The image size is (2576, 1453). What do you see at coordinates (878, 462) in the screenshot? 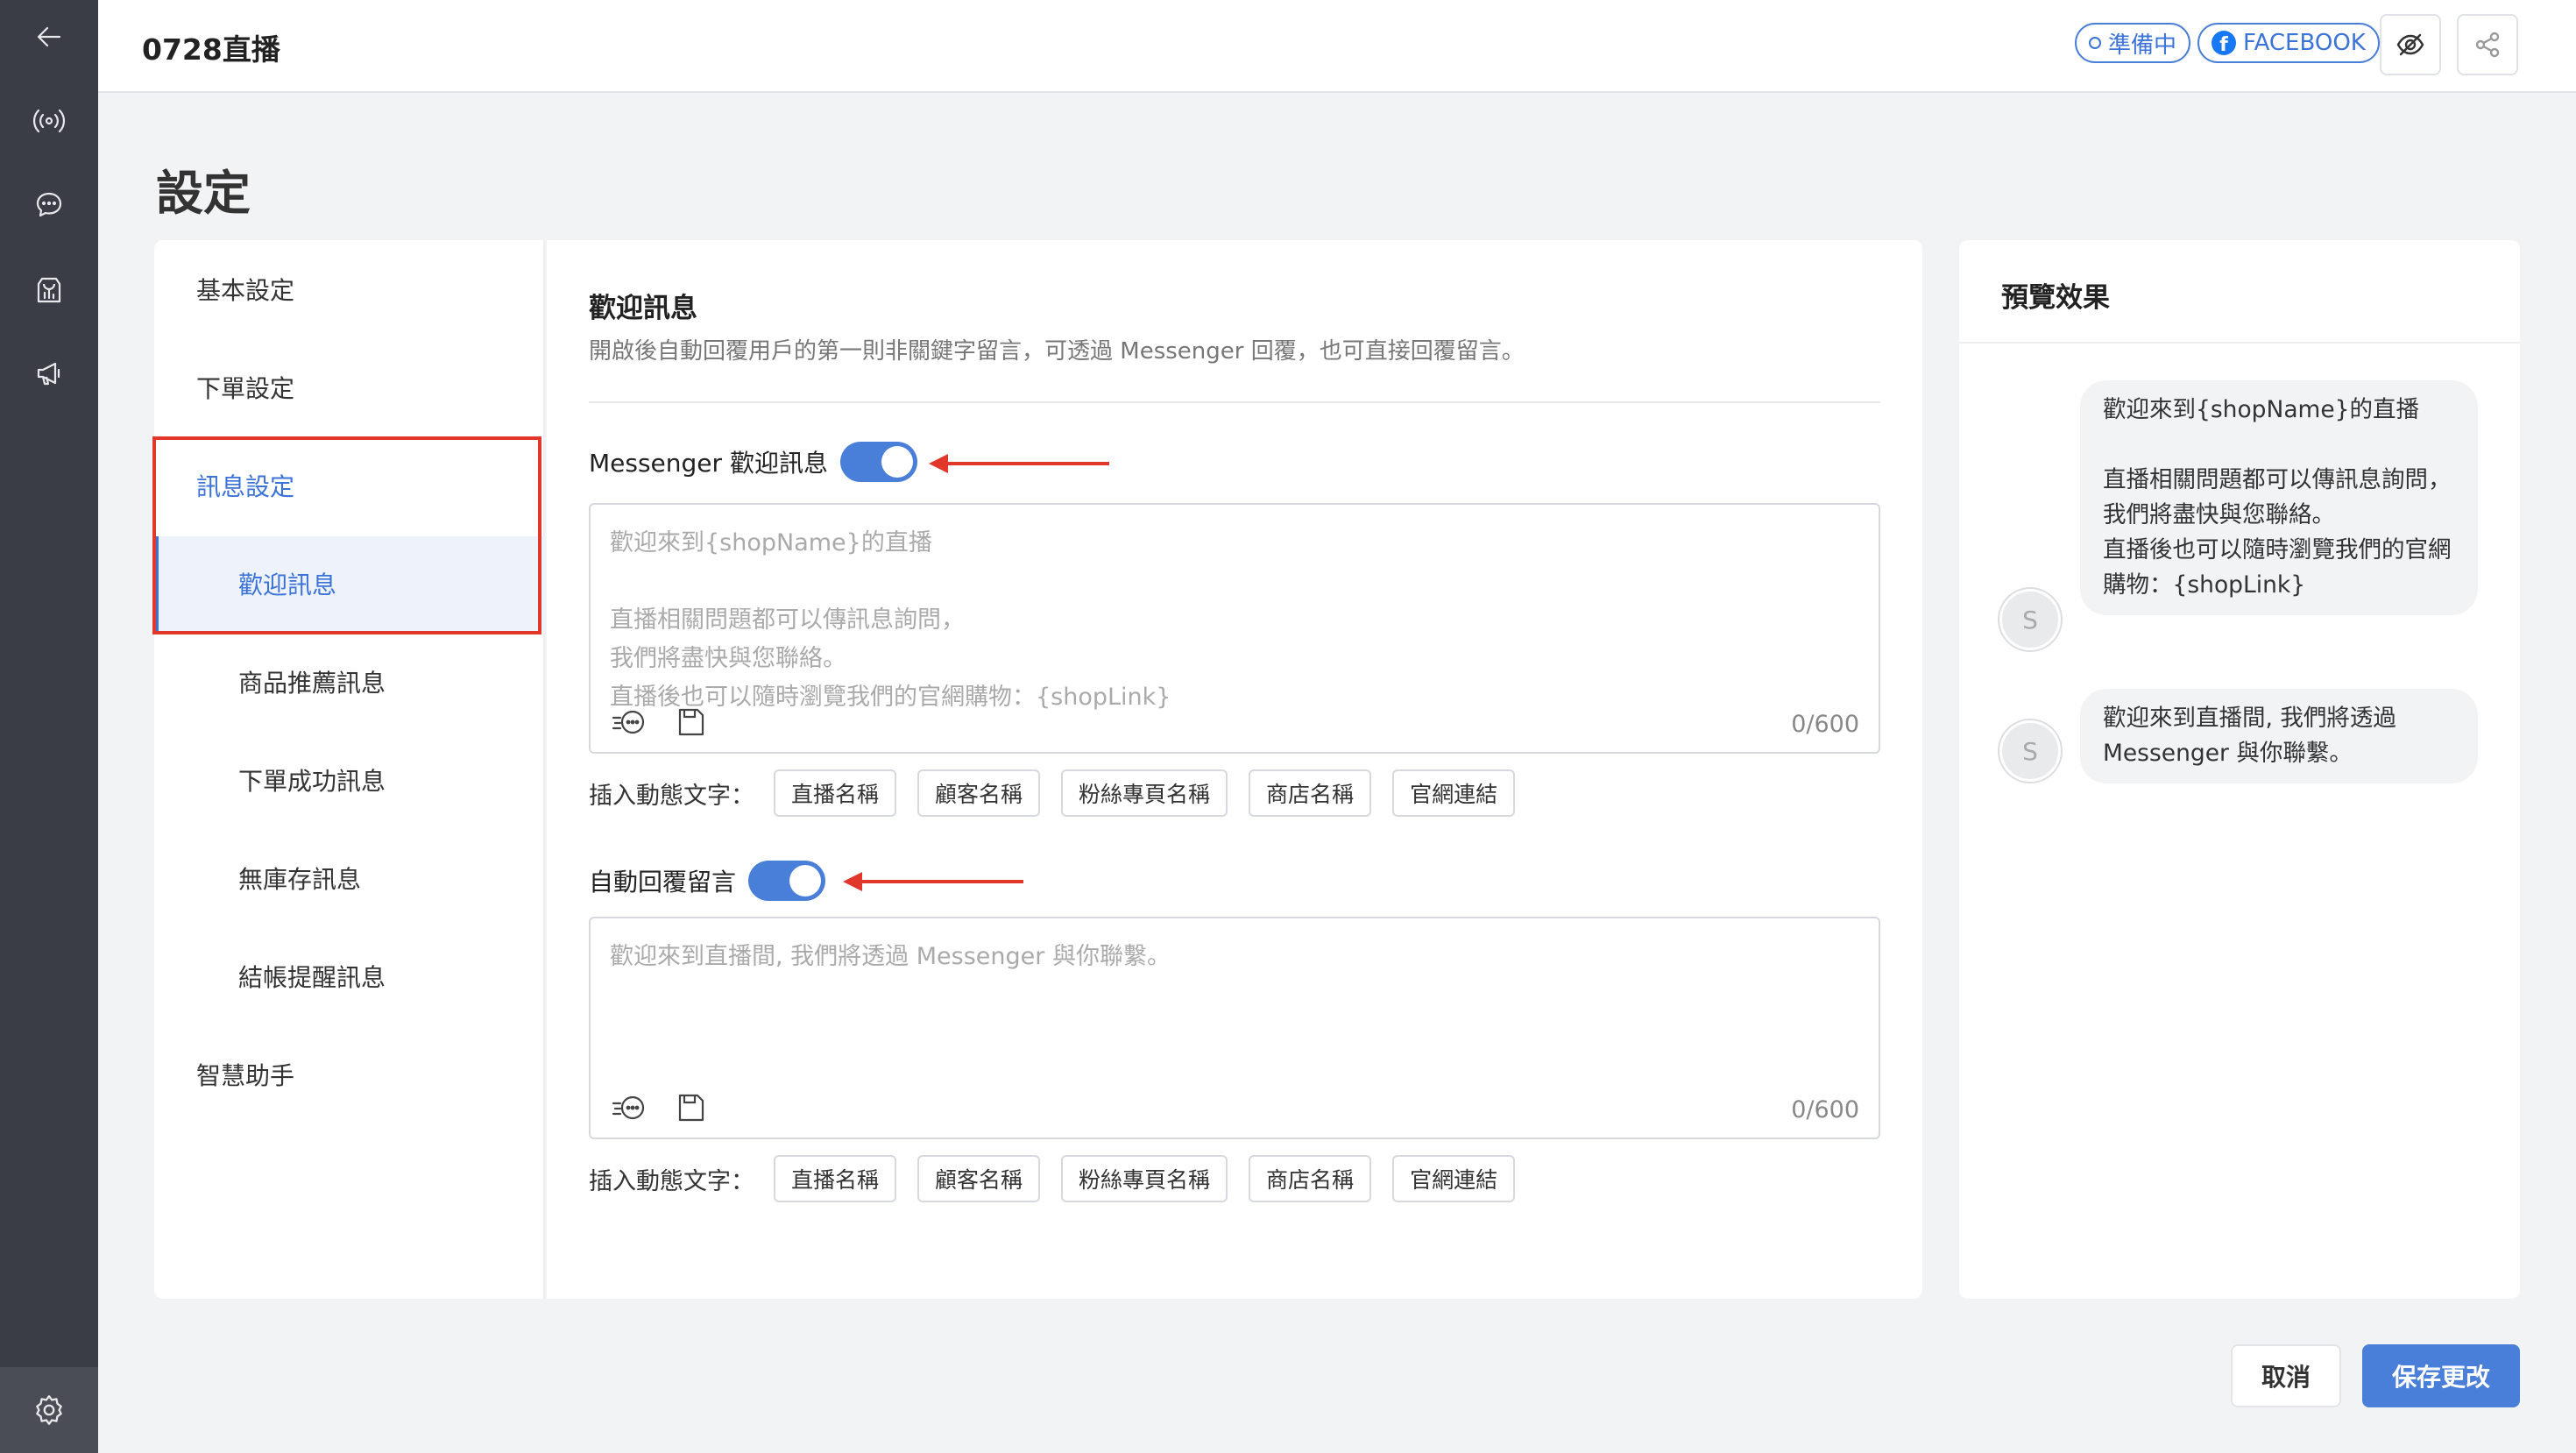
I see `messenger-toggle` at bounding box center [878, 462].